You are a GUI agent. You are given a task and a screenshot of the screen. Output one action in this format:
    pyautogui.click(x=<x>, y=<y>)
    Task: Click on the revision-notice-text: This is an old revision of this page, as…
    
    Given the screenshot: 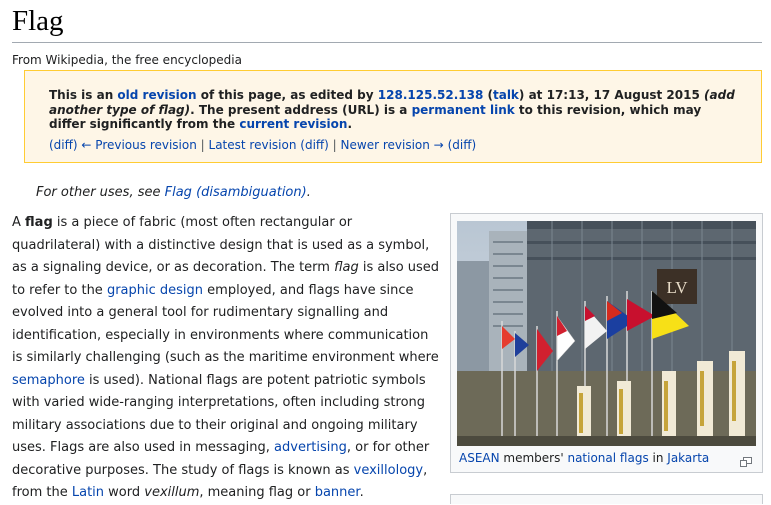 What is the action you would take?
    pyautogui.click(x=392, y=109)
    